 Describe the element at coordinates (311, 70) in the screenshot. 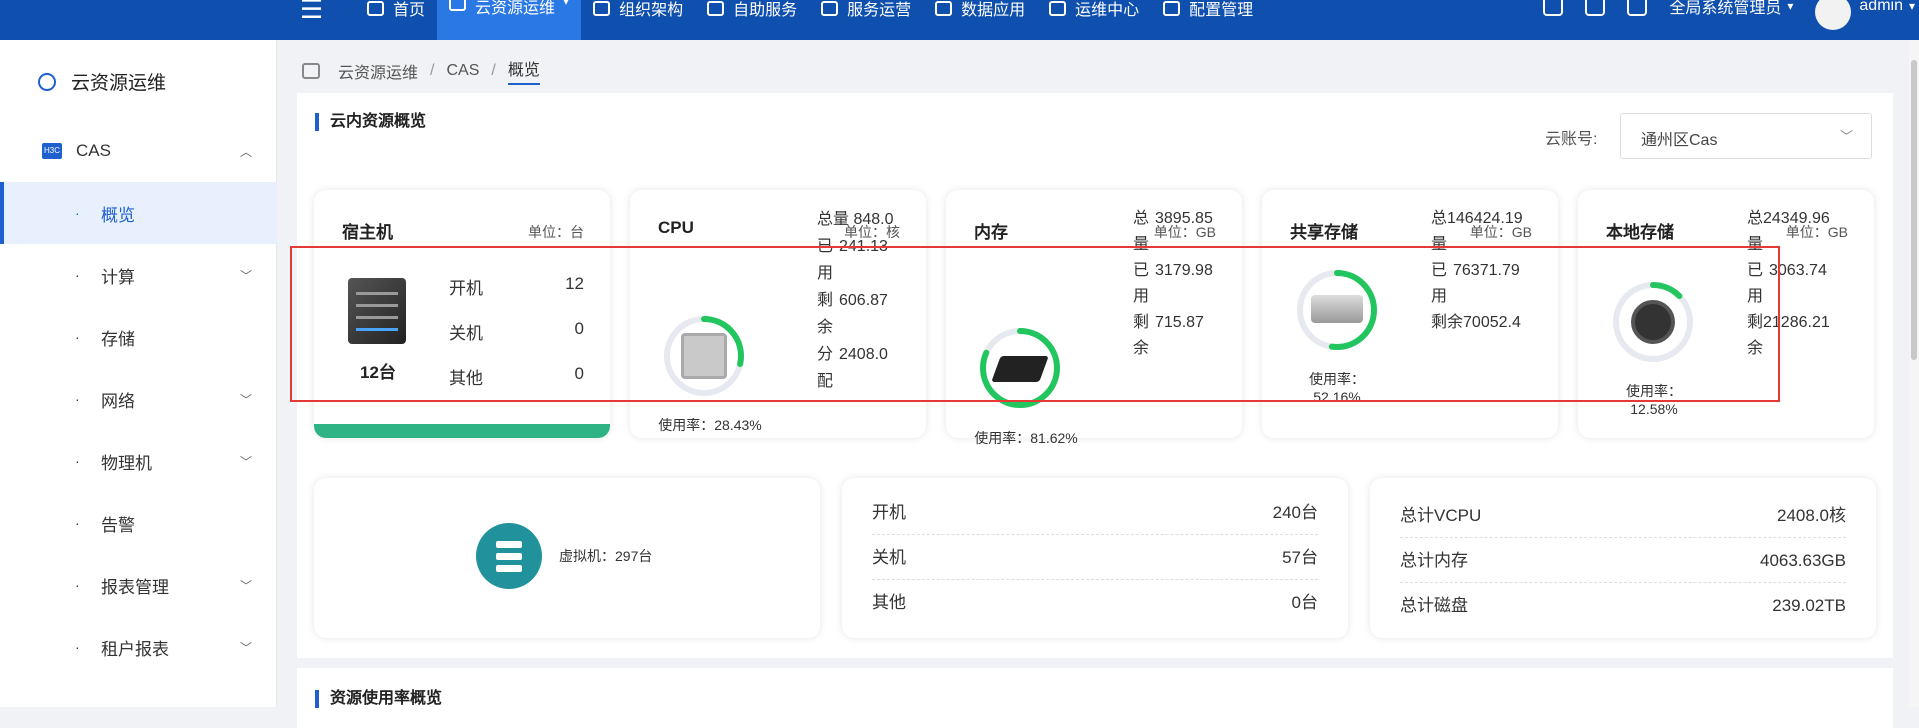

I see `home-icon` at that location.